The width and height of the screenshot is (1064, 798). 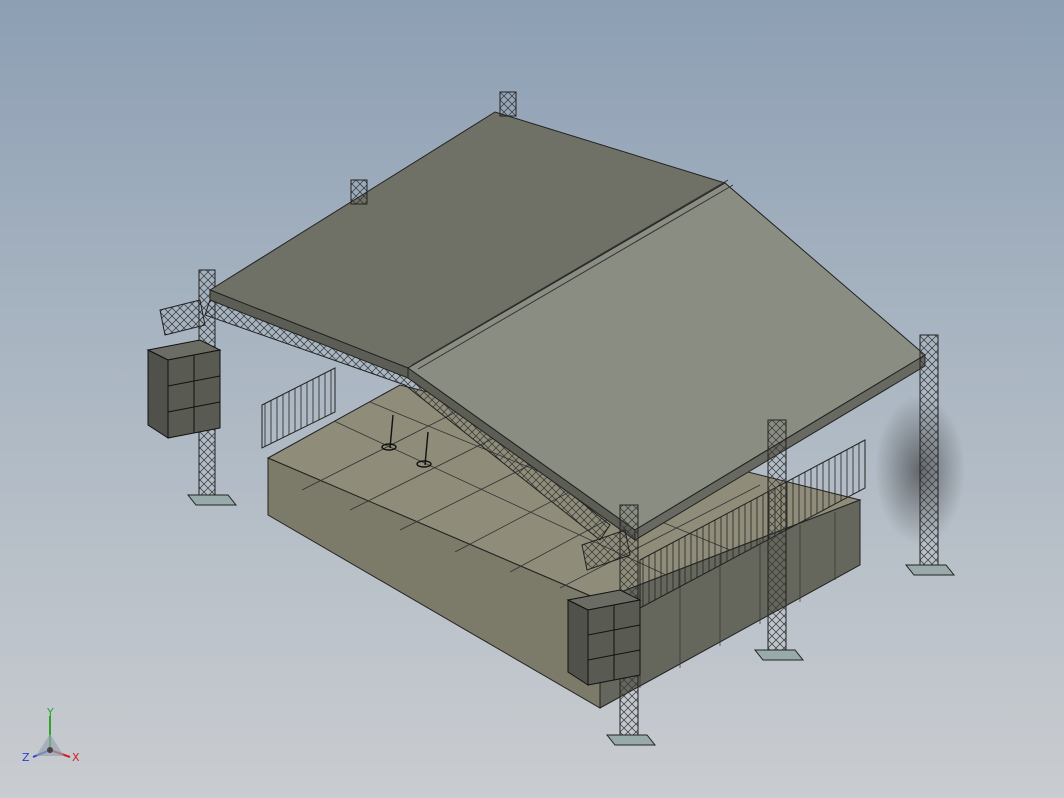 What do you see at coordinates (508, 104) in the screenshot?
I see `truss-cap-back` at bounding box center [508, 104].